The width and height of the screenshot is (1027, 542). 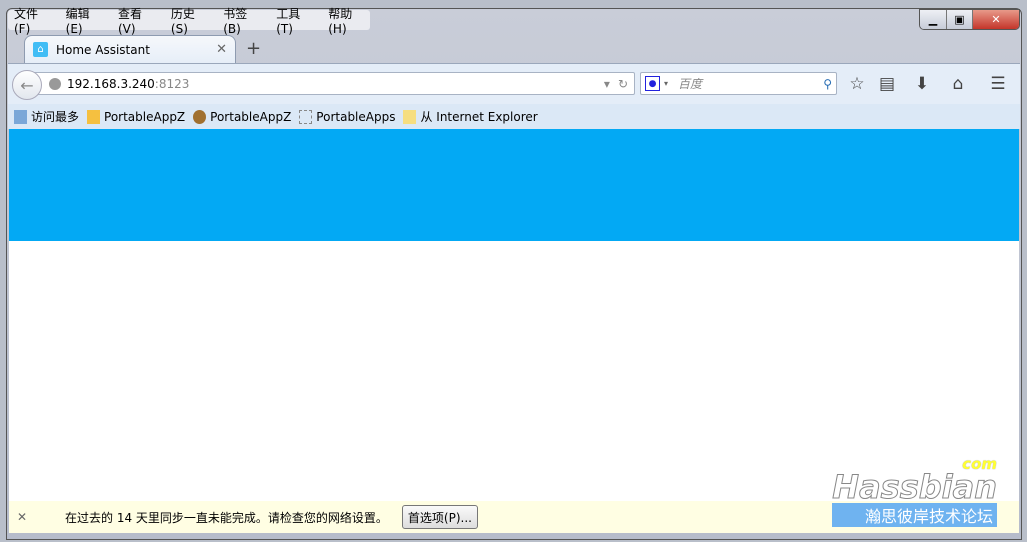 I want to click on portableappz-icon, so click(x=200, y=116).